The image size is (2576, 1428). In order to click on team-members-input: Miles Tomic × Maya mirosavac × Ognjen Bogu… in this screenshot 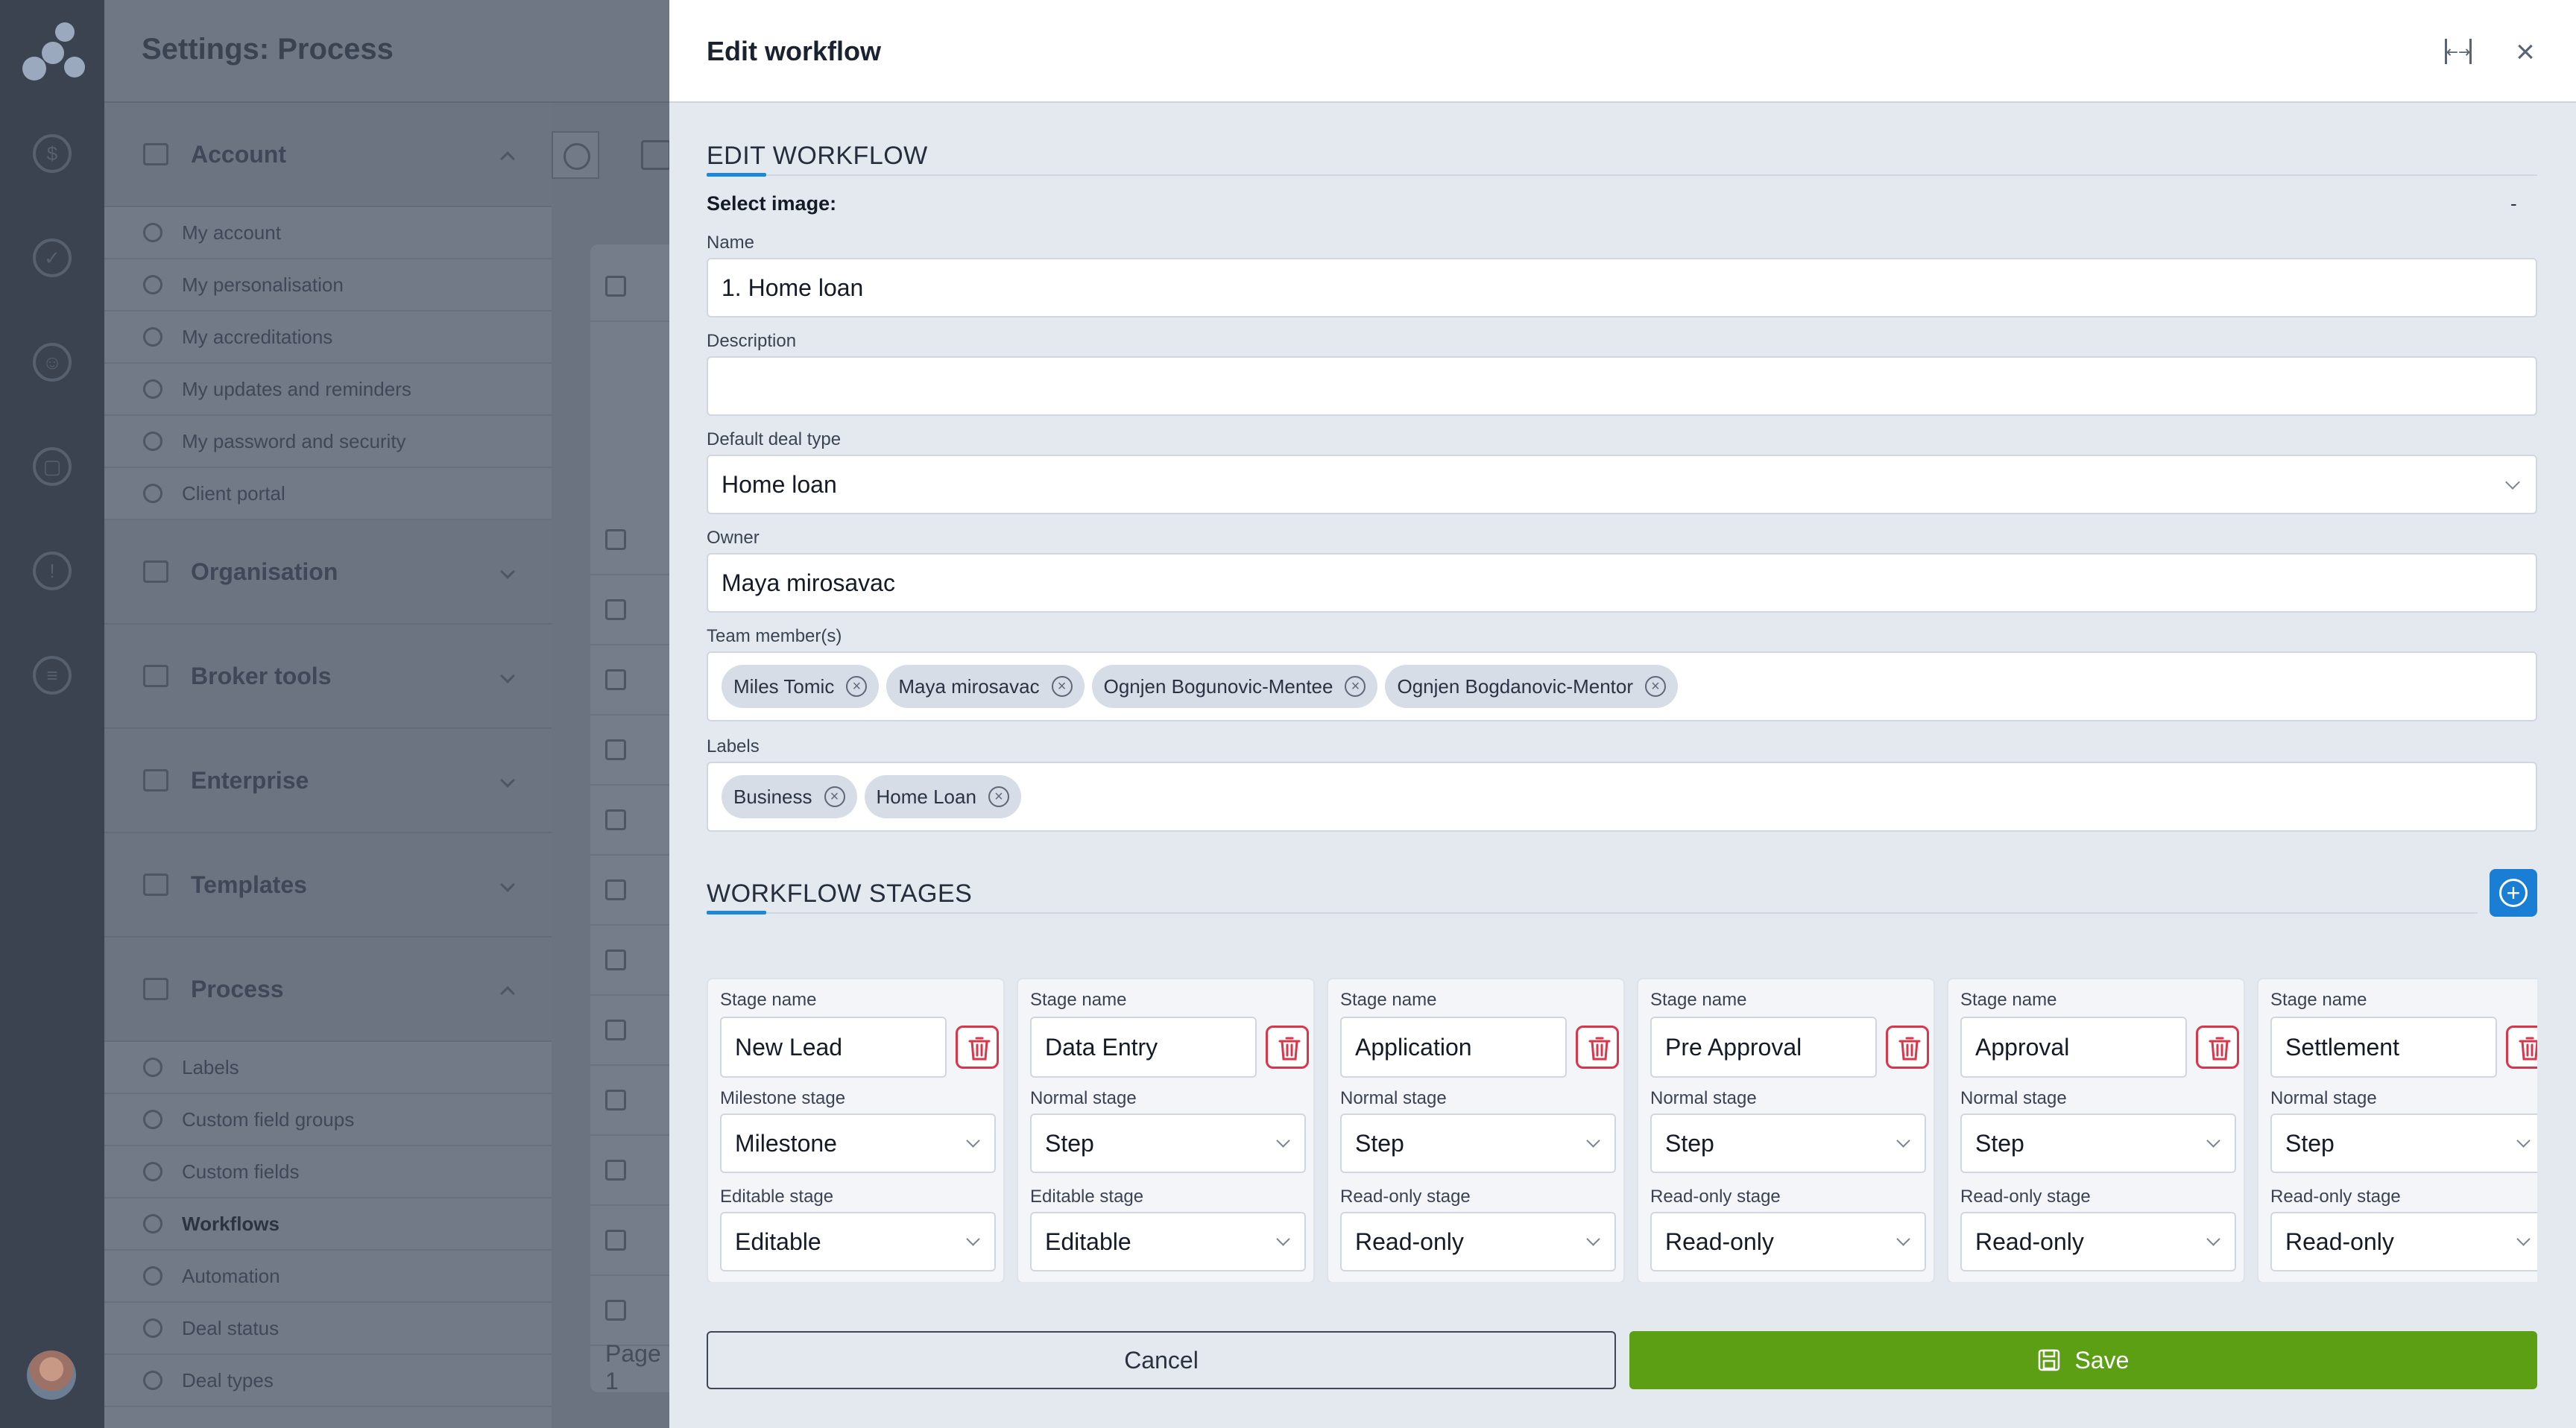, I will do `click(1622, 686)`.